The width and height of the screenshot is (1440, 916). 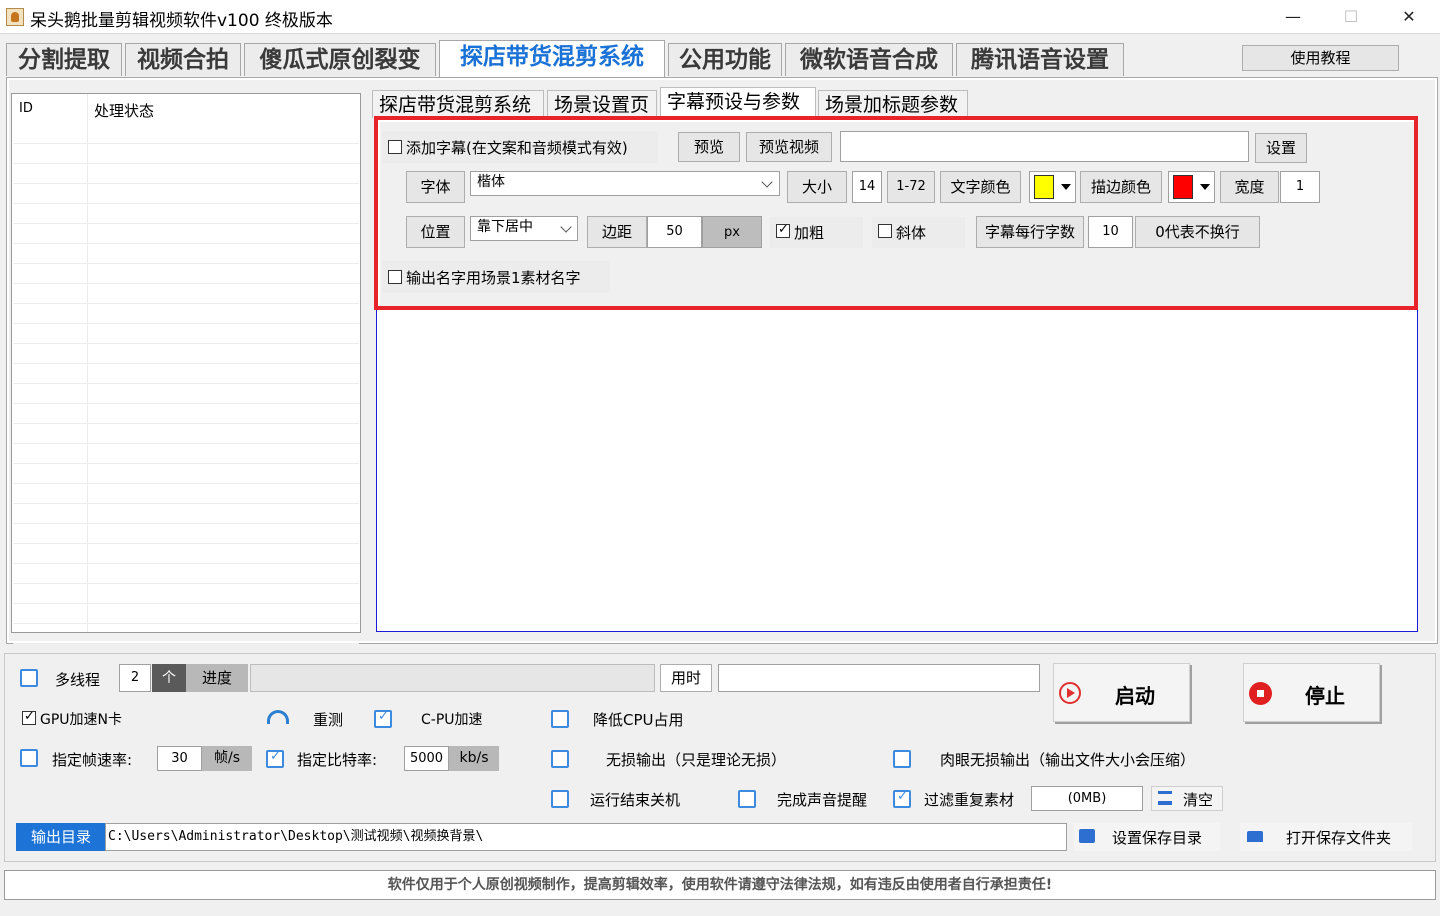 What do you see at coordinates (452, 678) in the screenshot?
I see `progress-bar` at bounding box center [452, 678].